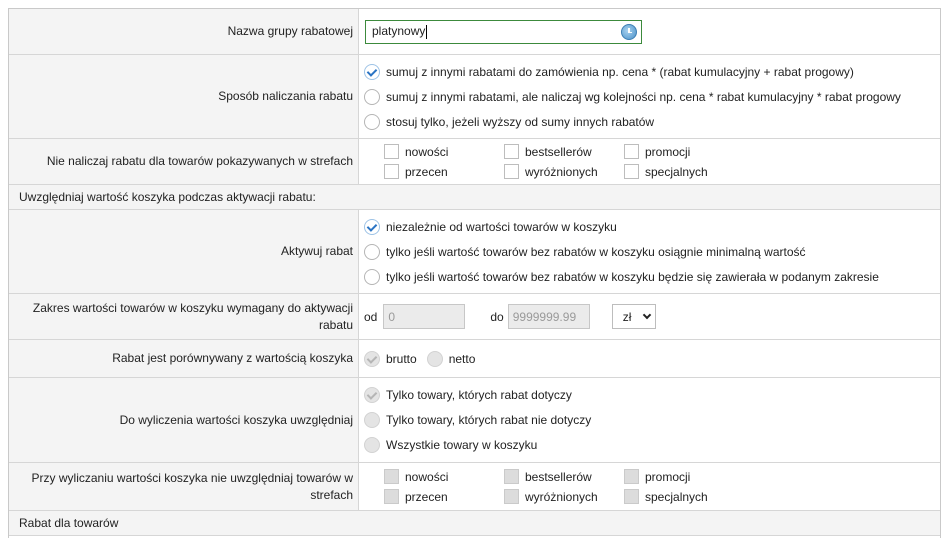 This screenshot has height=538, width=950. What do you see at coordinates (684, 476) in the screenshot?
I see `cart-zone-checkbox-promocji: promocji` at bounding box center [684, 476].